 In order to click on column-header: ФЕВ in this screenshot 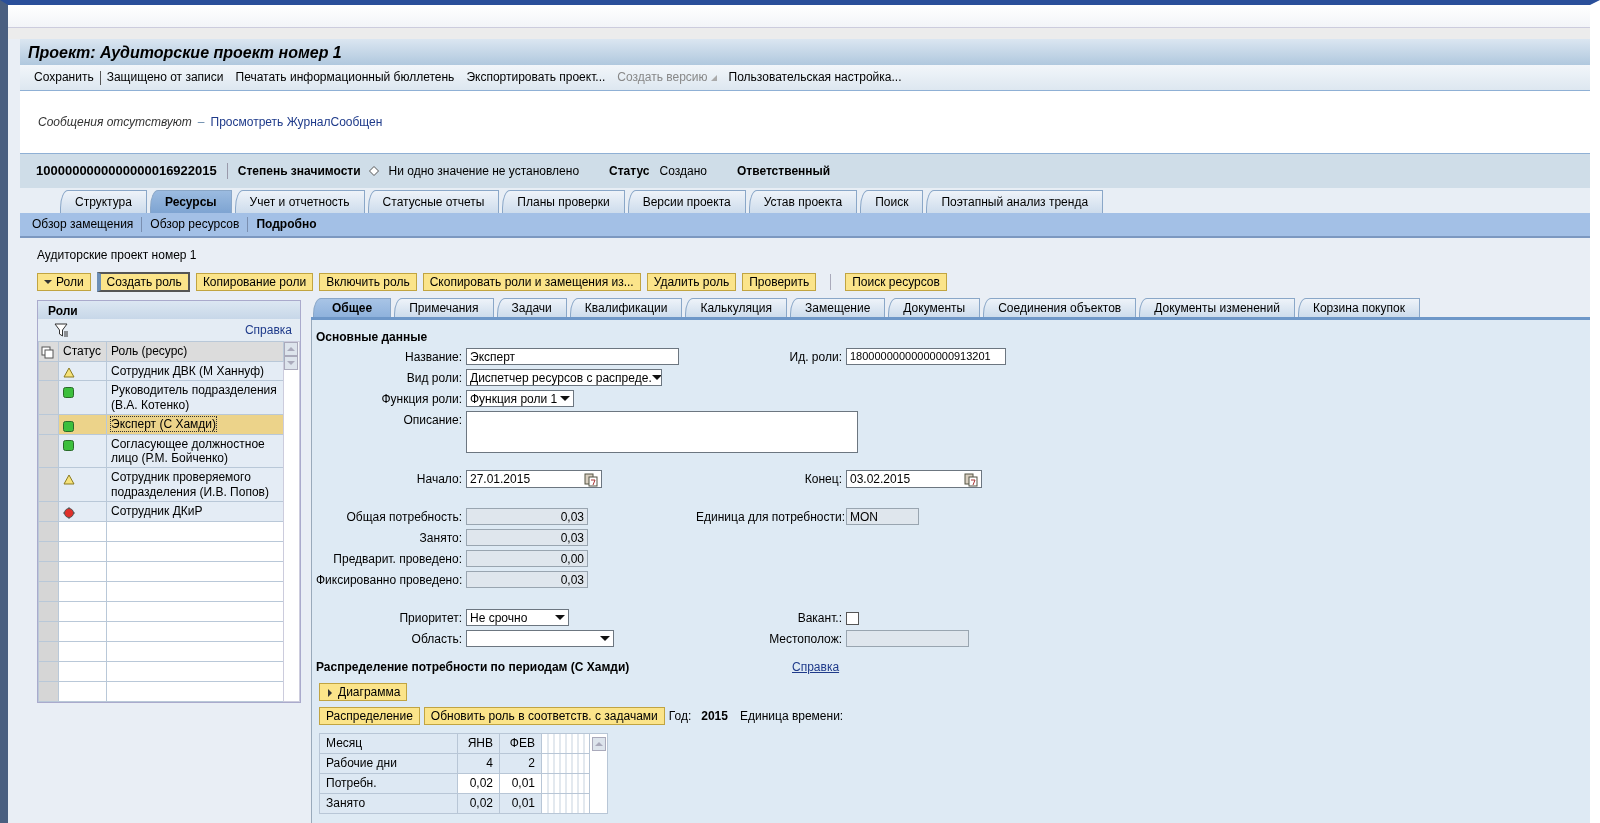, I will do `click(520, 743)`.